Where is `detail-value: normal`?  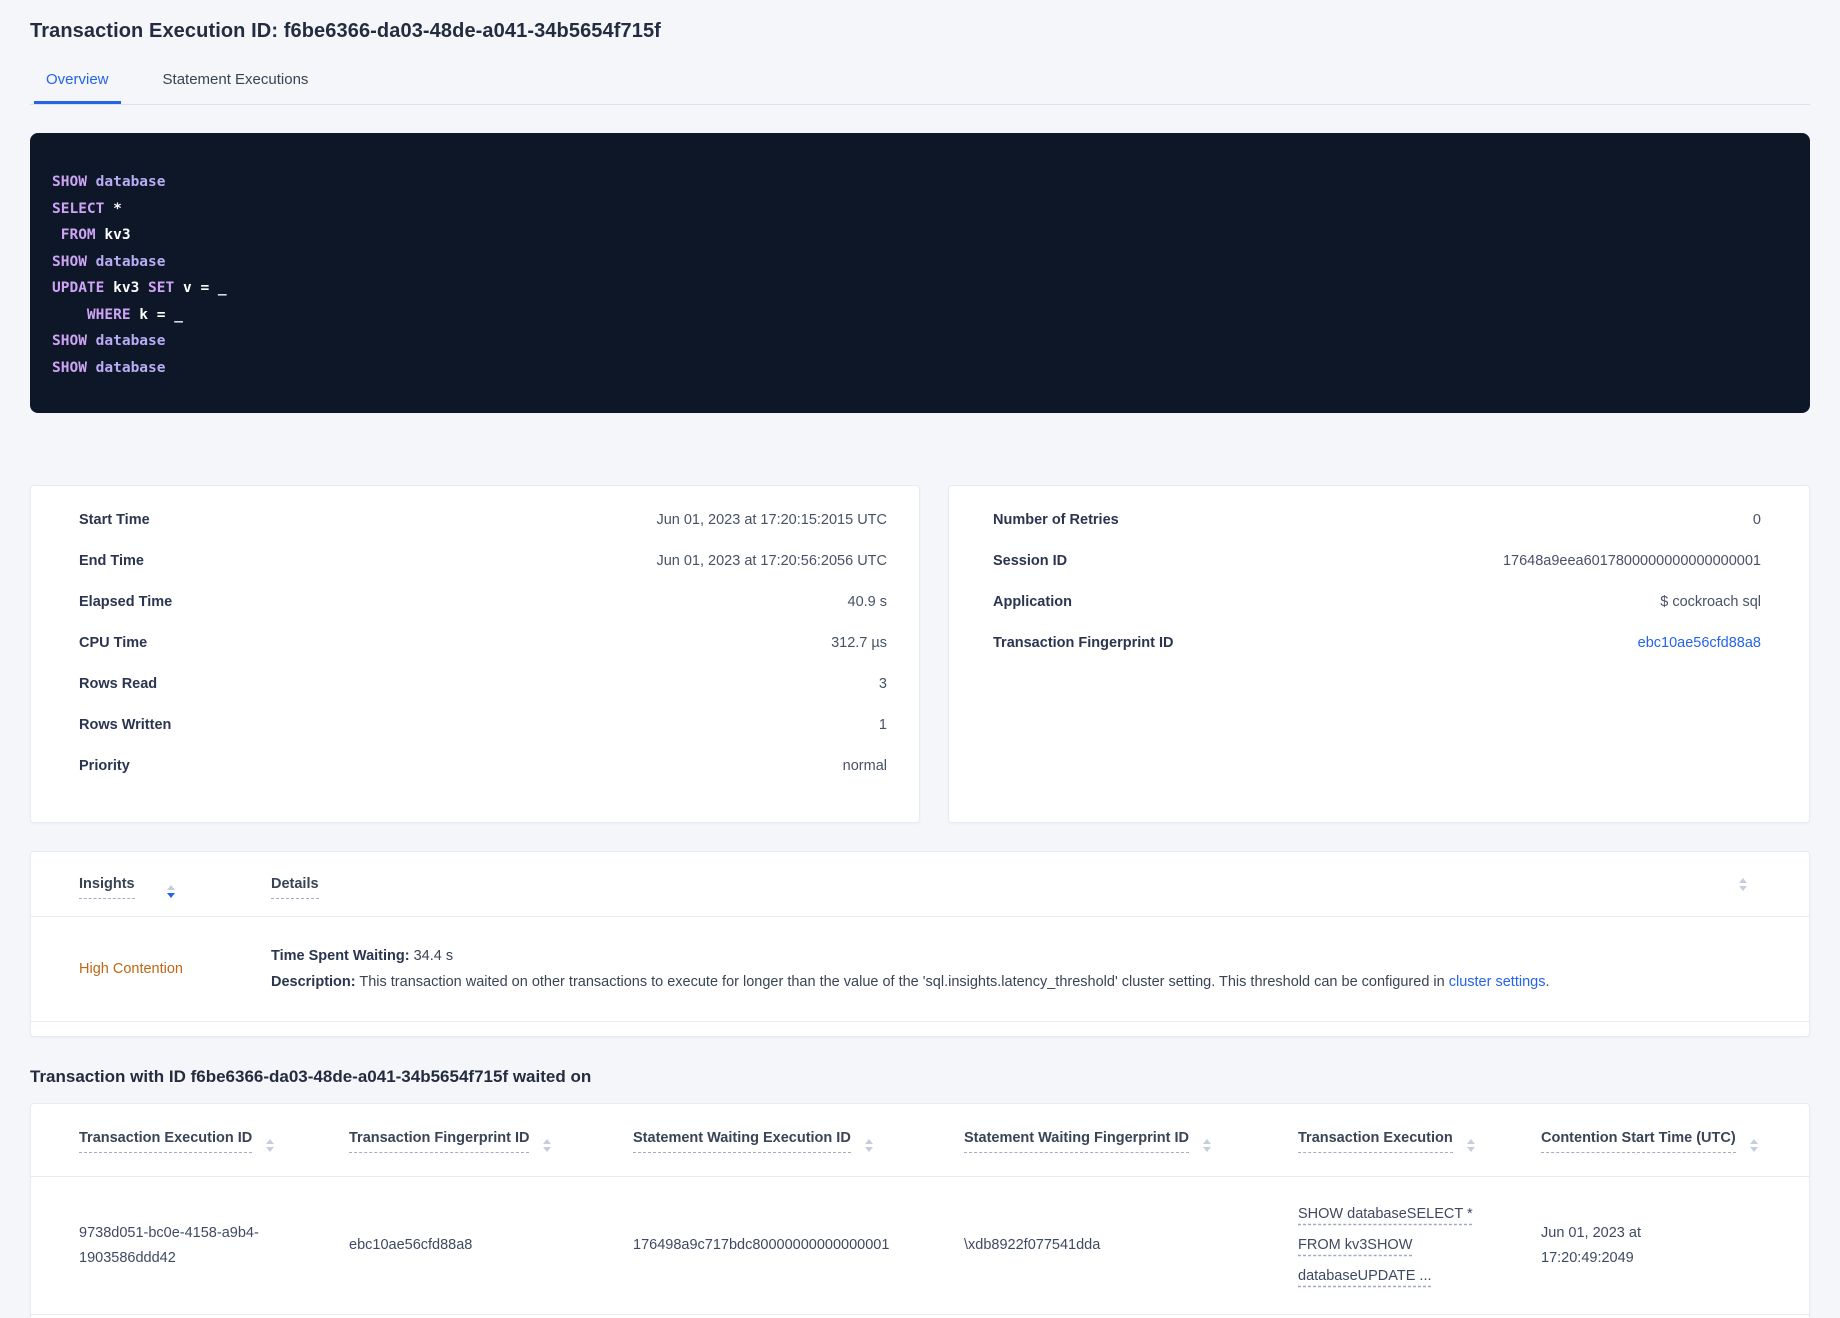 detail-value: normal is located at coordinates (864, 766).